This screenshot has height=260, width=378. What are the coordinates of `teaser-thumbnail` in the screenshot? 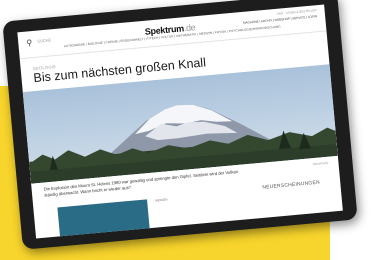 It's located at (103, 218).